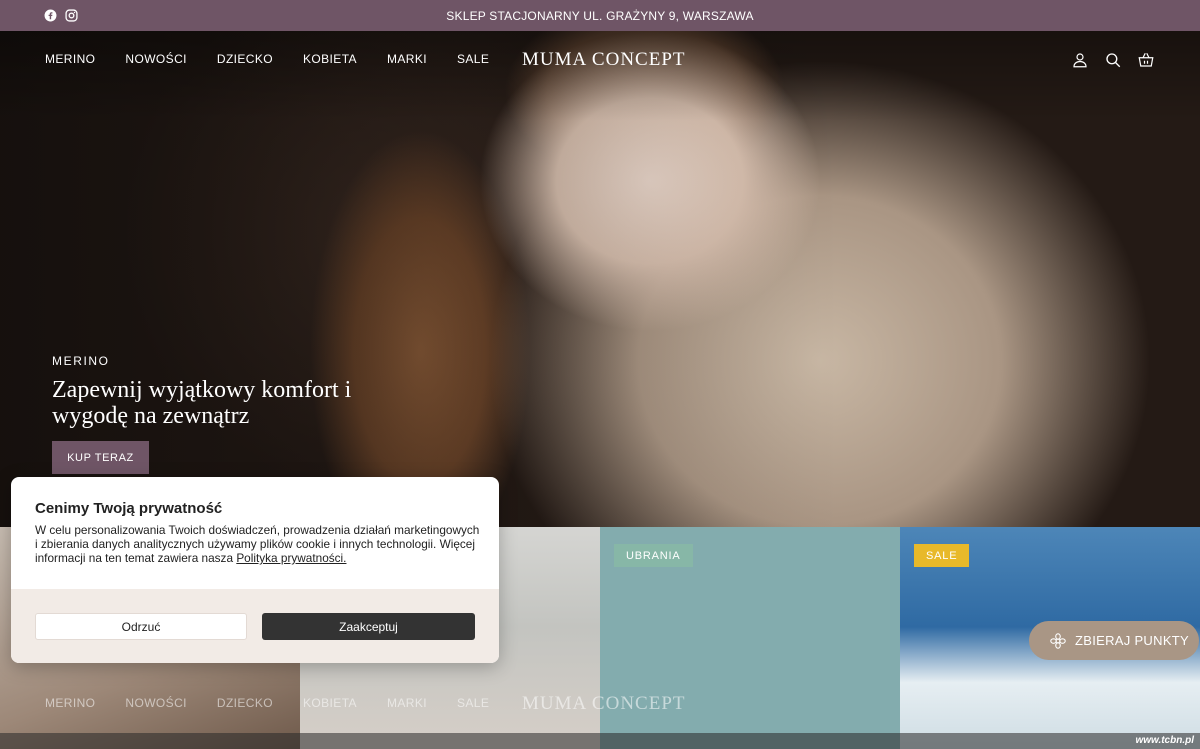  What do you see at coordinates (473, 703) in the screenshot?
I see `ghost-nav-item-sale: SALE` at bounding box center [473, 703].